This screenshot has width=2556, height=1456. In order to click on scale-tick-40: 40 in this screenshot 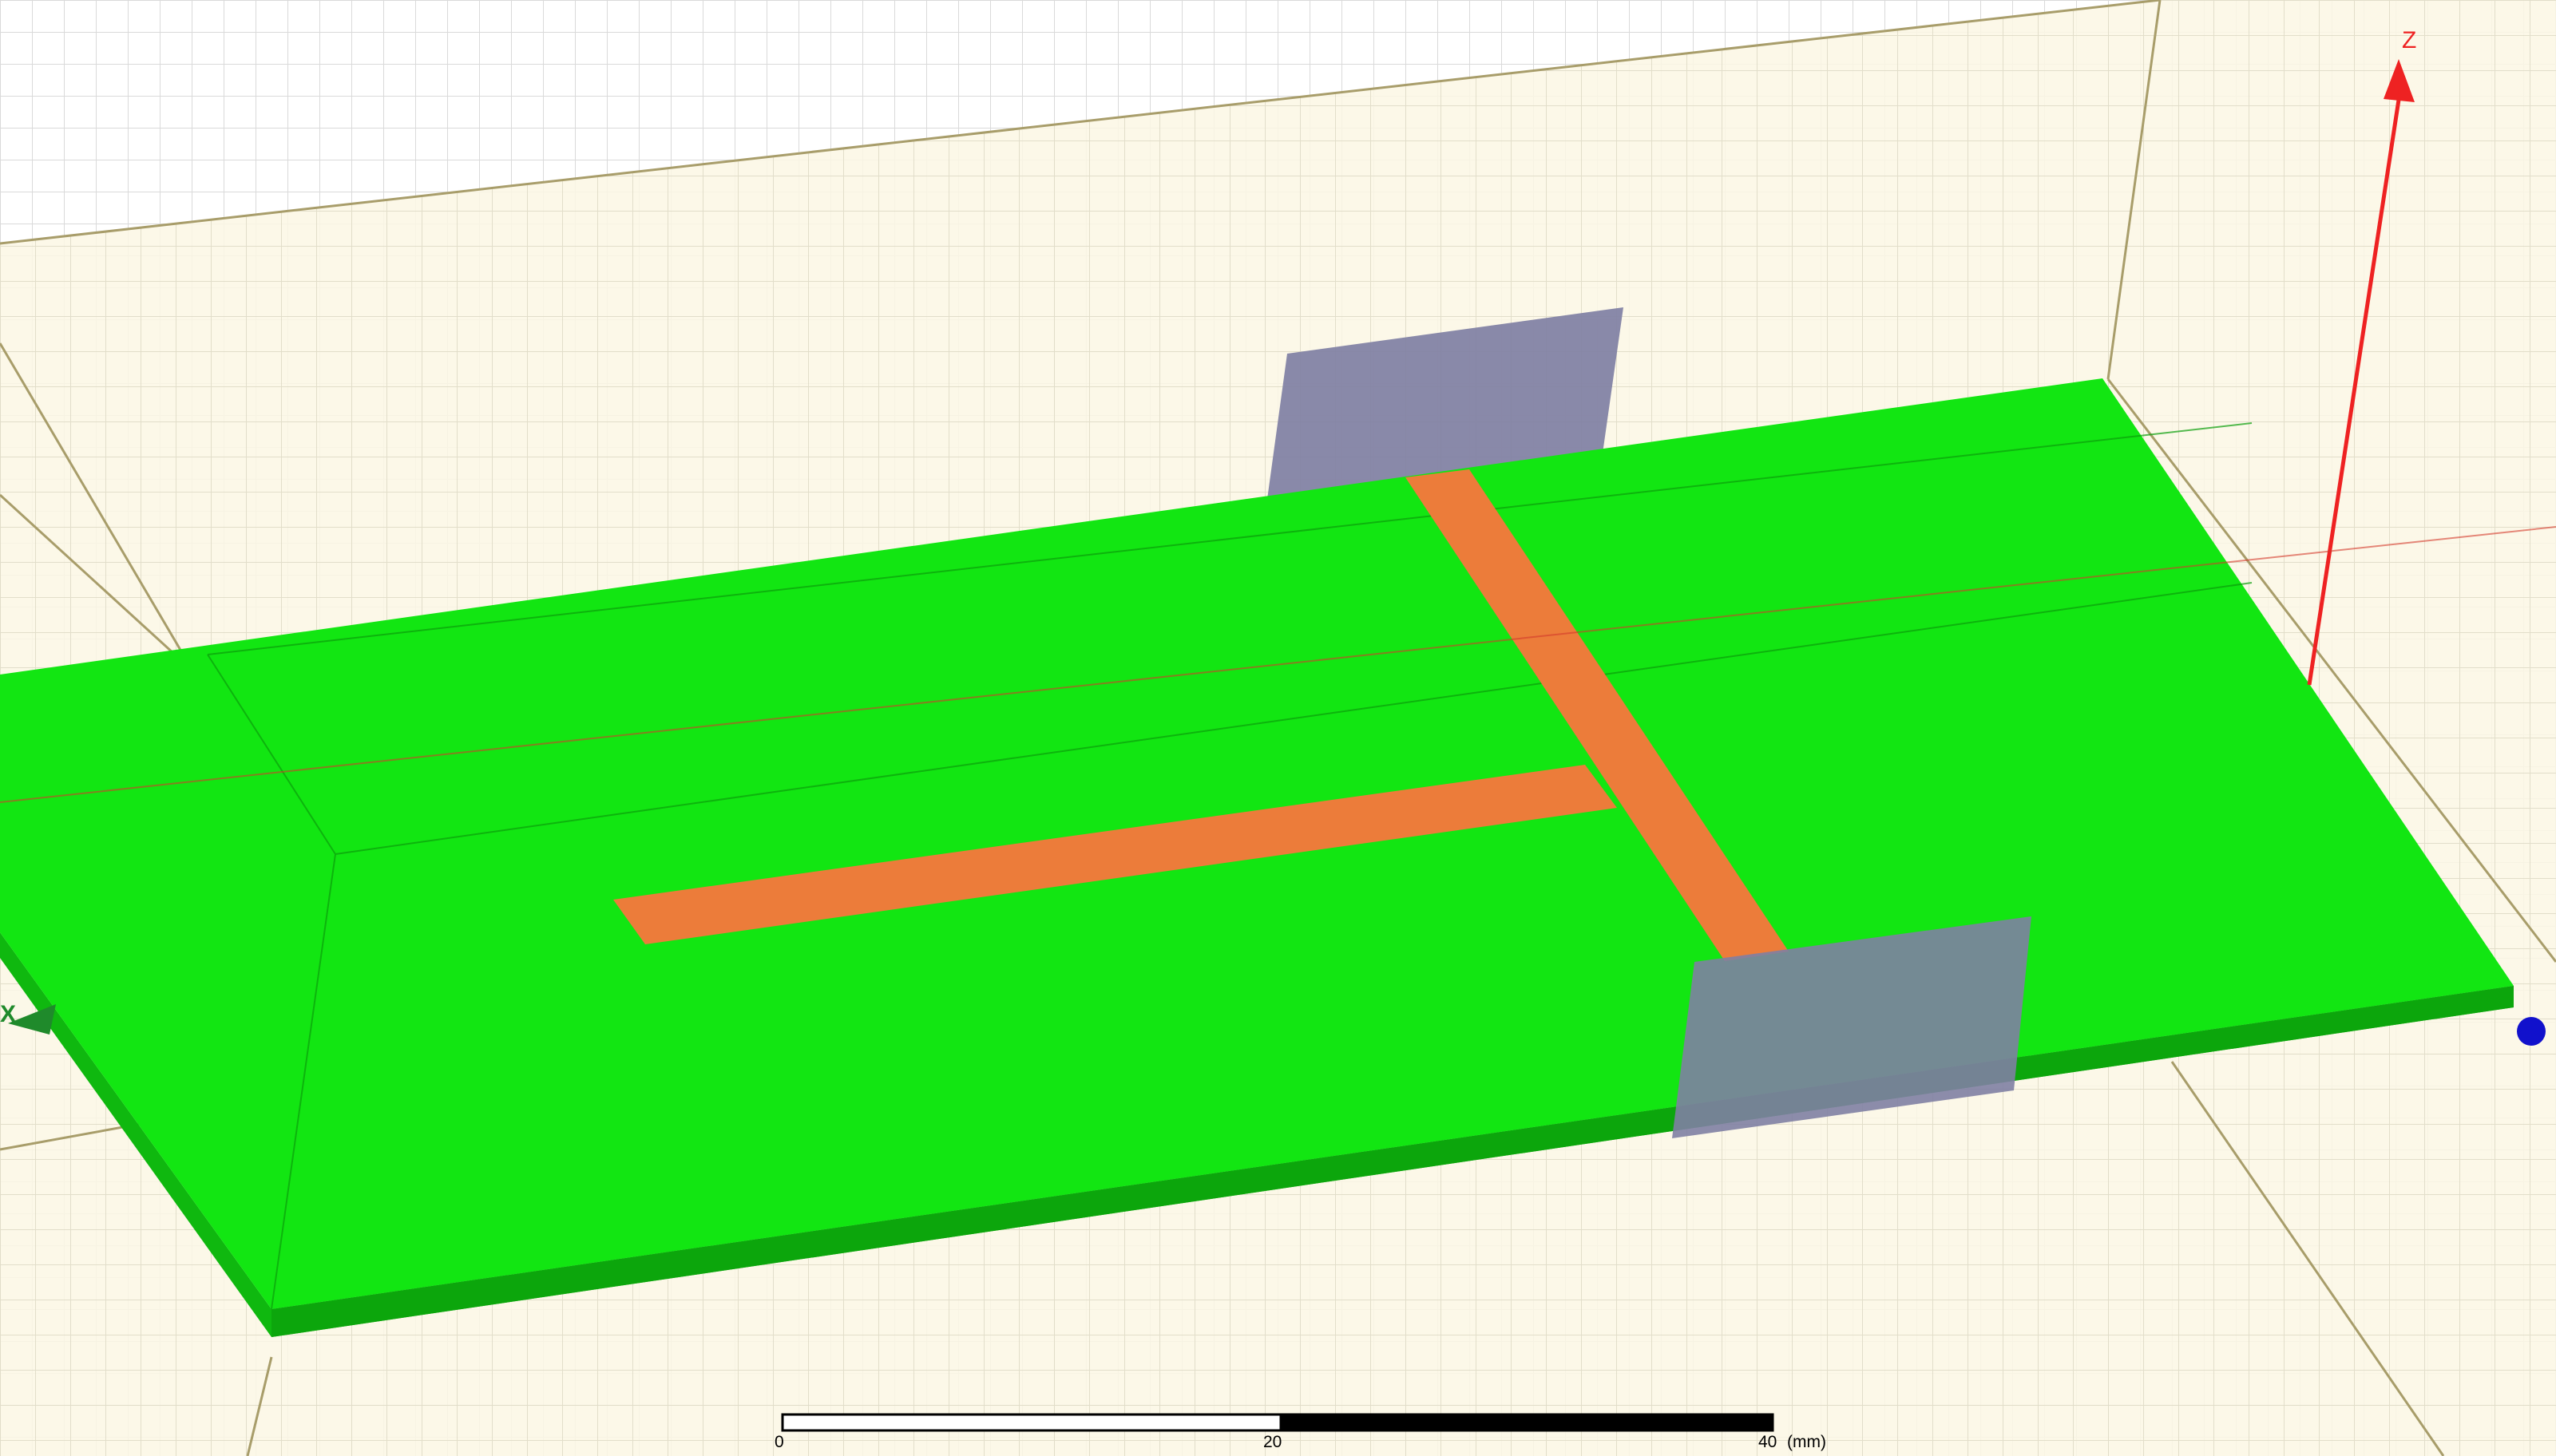, I will do `click(1767, 1442)`.